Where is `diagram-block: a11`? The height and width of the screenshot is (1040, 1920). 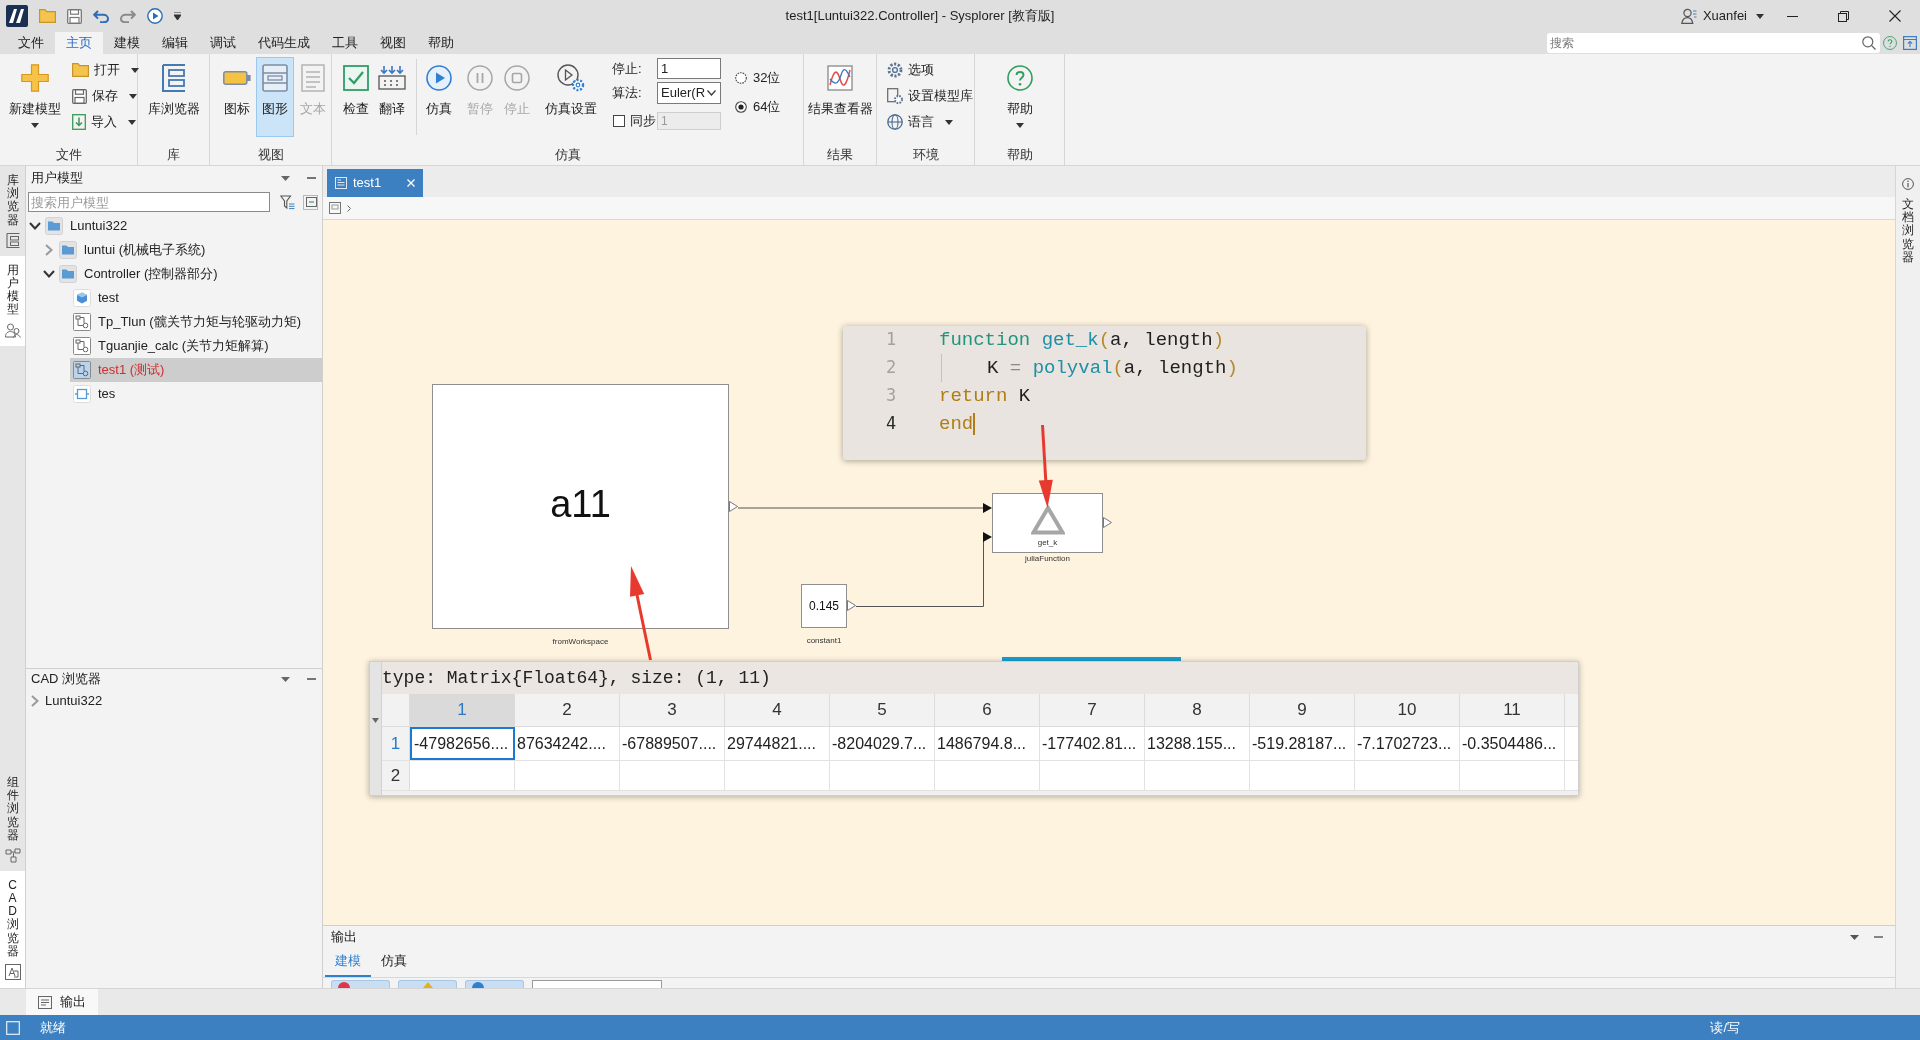
diagram-block: a11 is located at coordinates (580, 506).